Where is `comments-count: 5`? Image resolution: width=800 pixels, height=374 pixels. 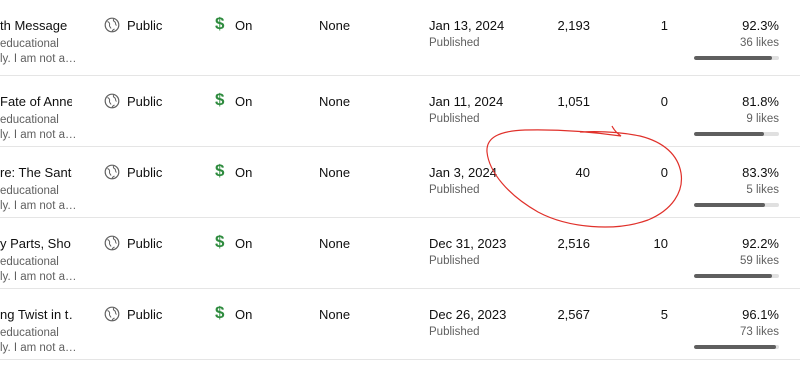 comments-count: 5 is located at coordinates (664, 314).